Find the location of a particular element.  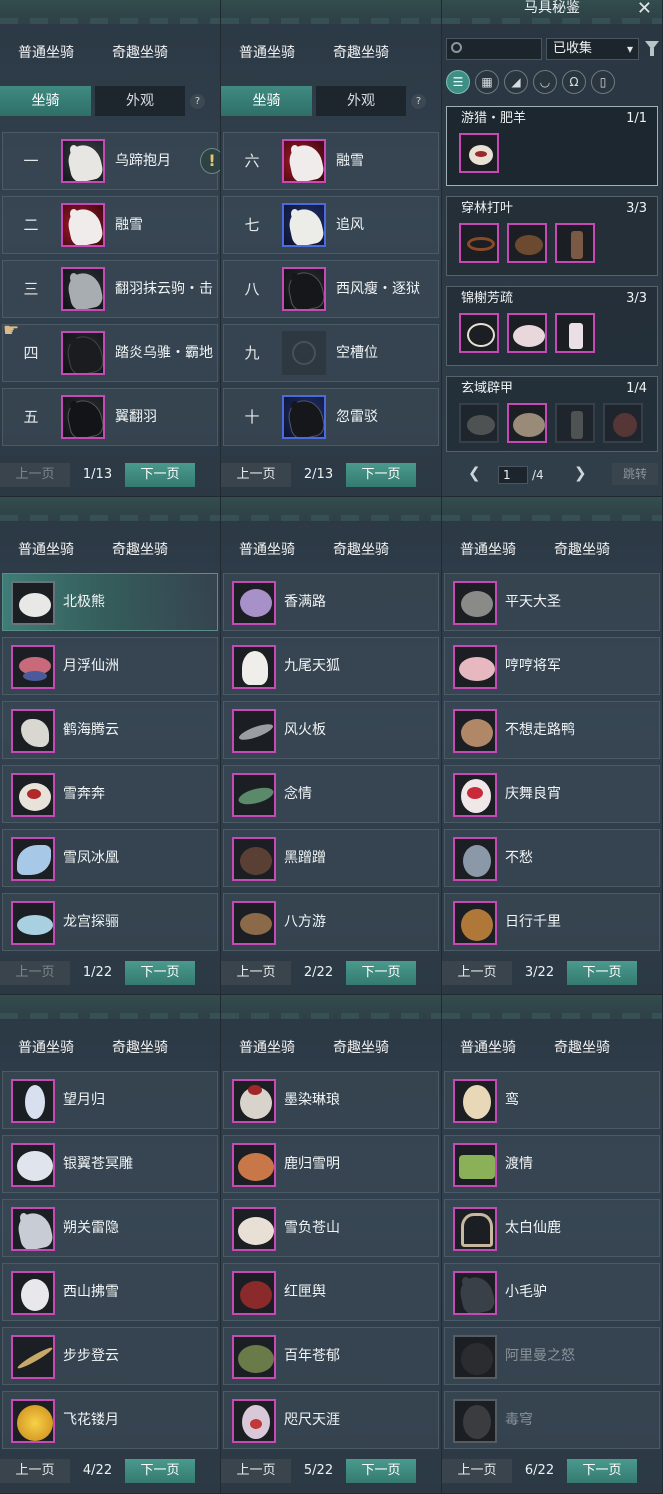

fun-mount-row: 不愁 is located at coordinates (552, 858).